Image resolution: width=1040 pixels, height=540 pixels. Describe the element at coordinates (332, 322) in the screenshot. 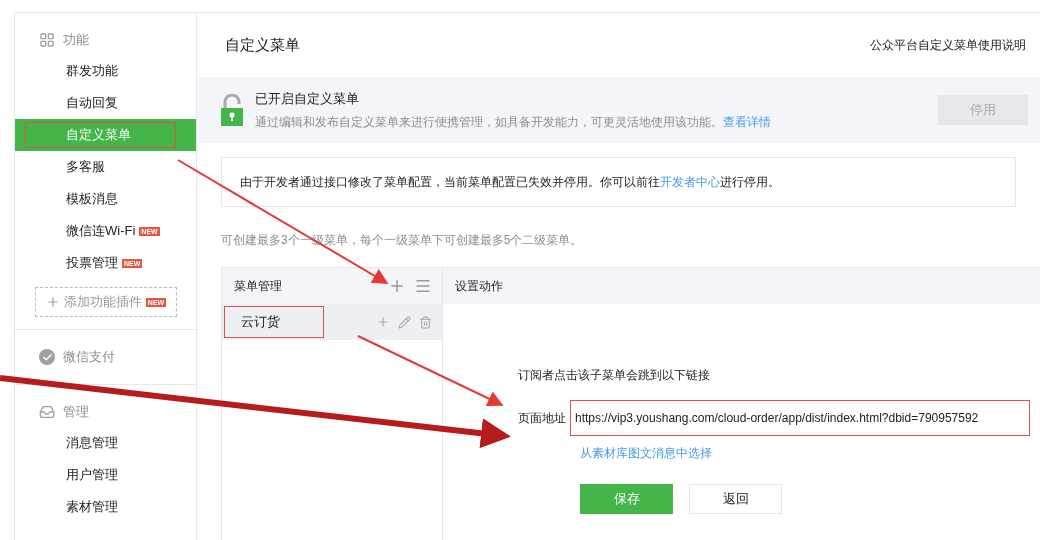

I see `menu-item: 云订货` at that location.